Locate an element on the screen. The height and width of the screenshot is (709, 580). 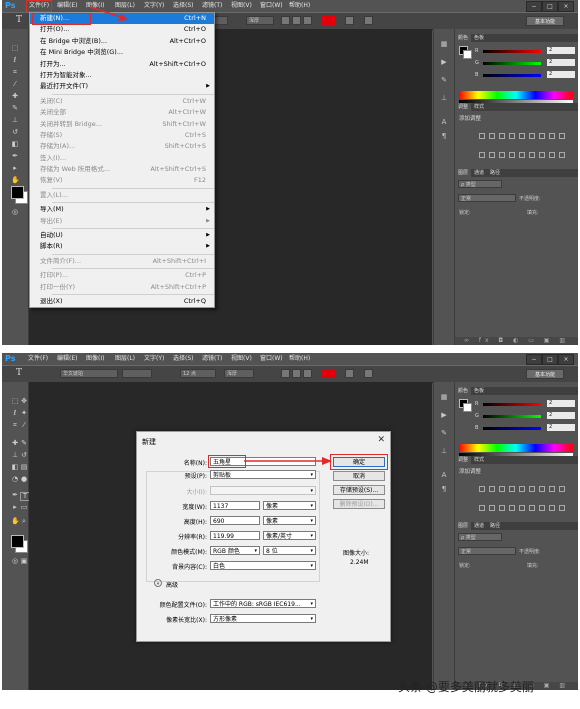
height-unit-select: 像素 ▾ is located at coordinates (289, 520).